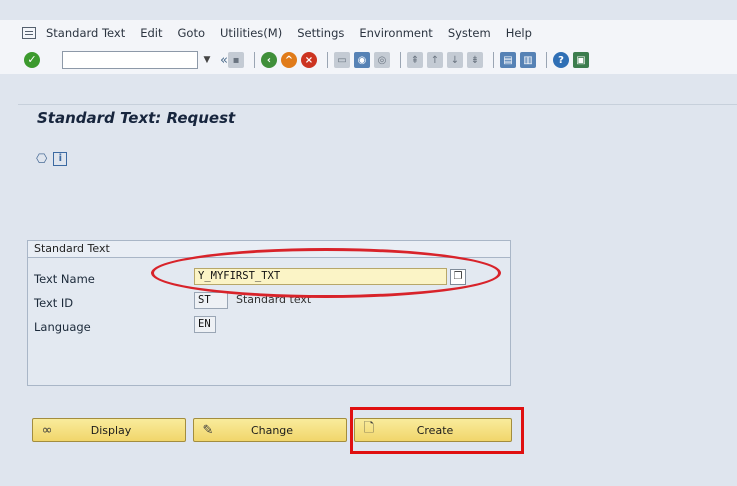  Describe the element at coordinates (192, 33) in the screenshot. I see `menu-goto: Goto` at that location.